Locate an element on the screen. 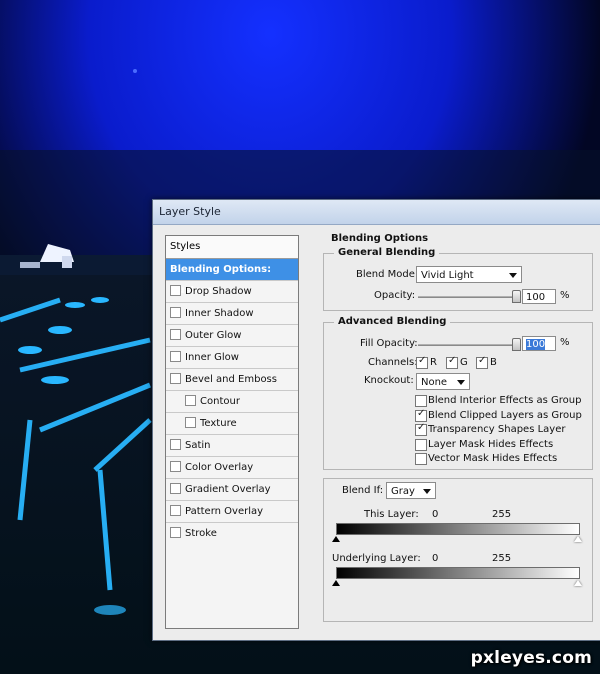 The height and width of the screenshot is (674, 600). advanced-option-label: Blend Interior Effects as Group is located at coordinates (505, 400).